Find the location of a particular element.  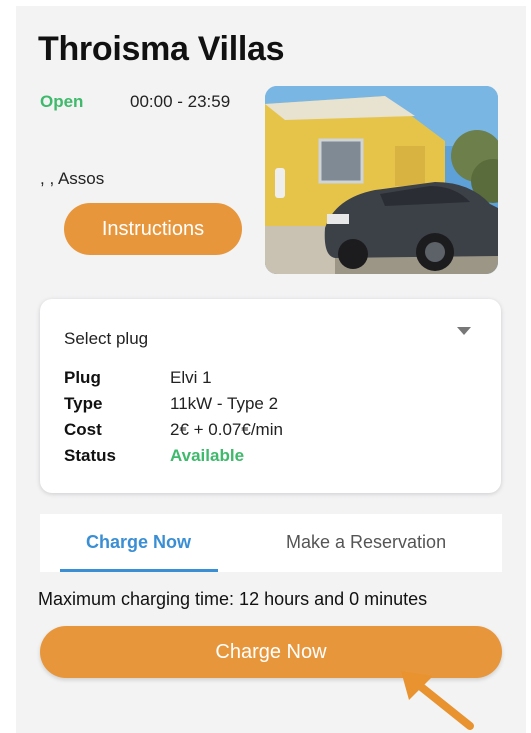

type-row: Type 11kW - Type 2 is located at coordinates (171, 404).